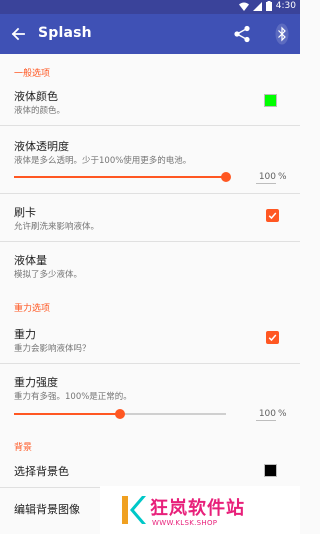 Image resolution: width=320 pixels, height=534 pixels. I want to click on swipe-checkbox, so click(272, 215).